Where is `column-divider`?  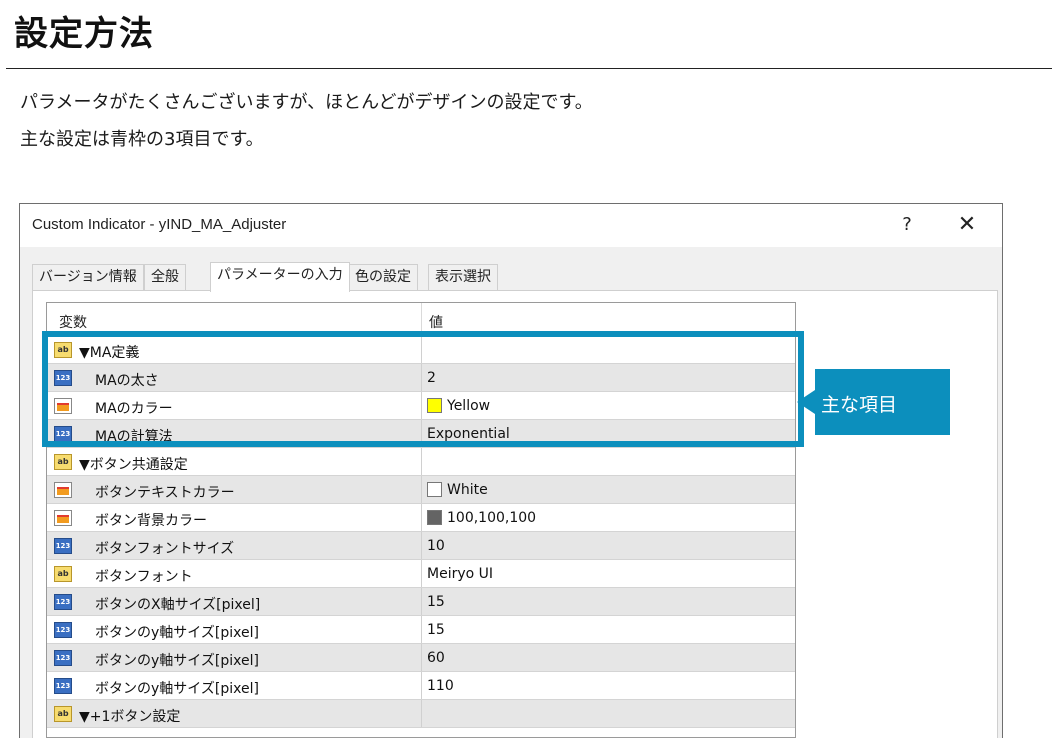
column-divider is located at coordinates (421, 318).